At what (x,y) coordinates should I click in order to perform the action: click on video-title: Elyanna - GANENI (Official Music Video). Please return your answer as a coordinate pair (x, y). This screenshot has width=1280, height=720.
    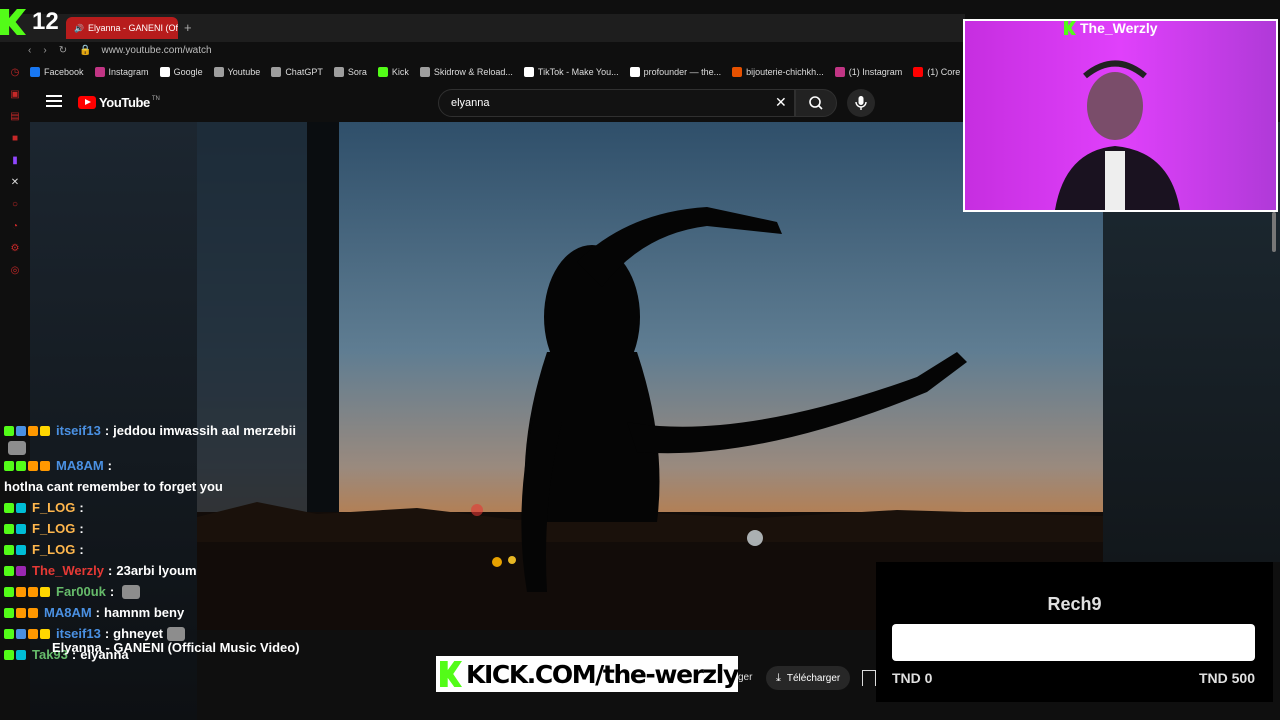
    Looking at the image, I should click on (176, 647).